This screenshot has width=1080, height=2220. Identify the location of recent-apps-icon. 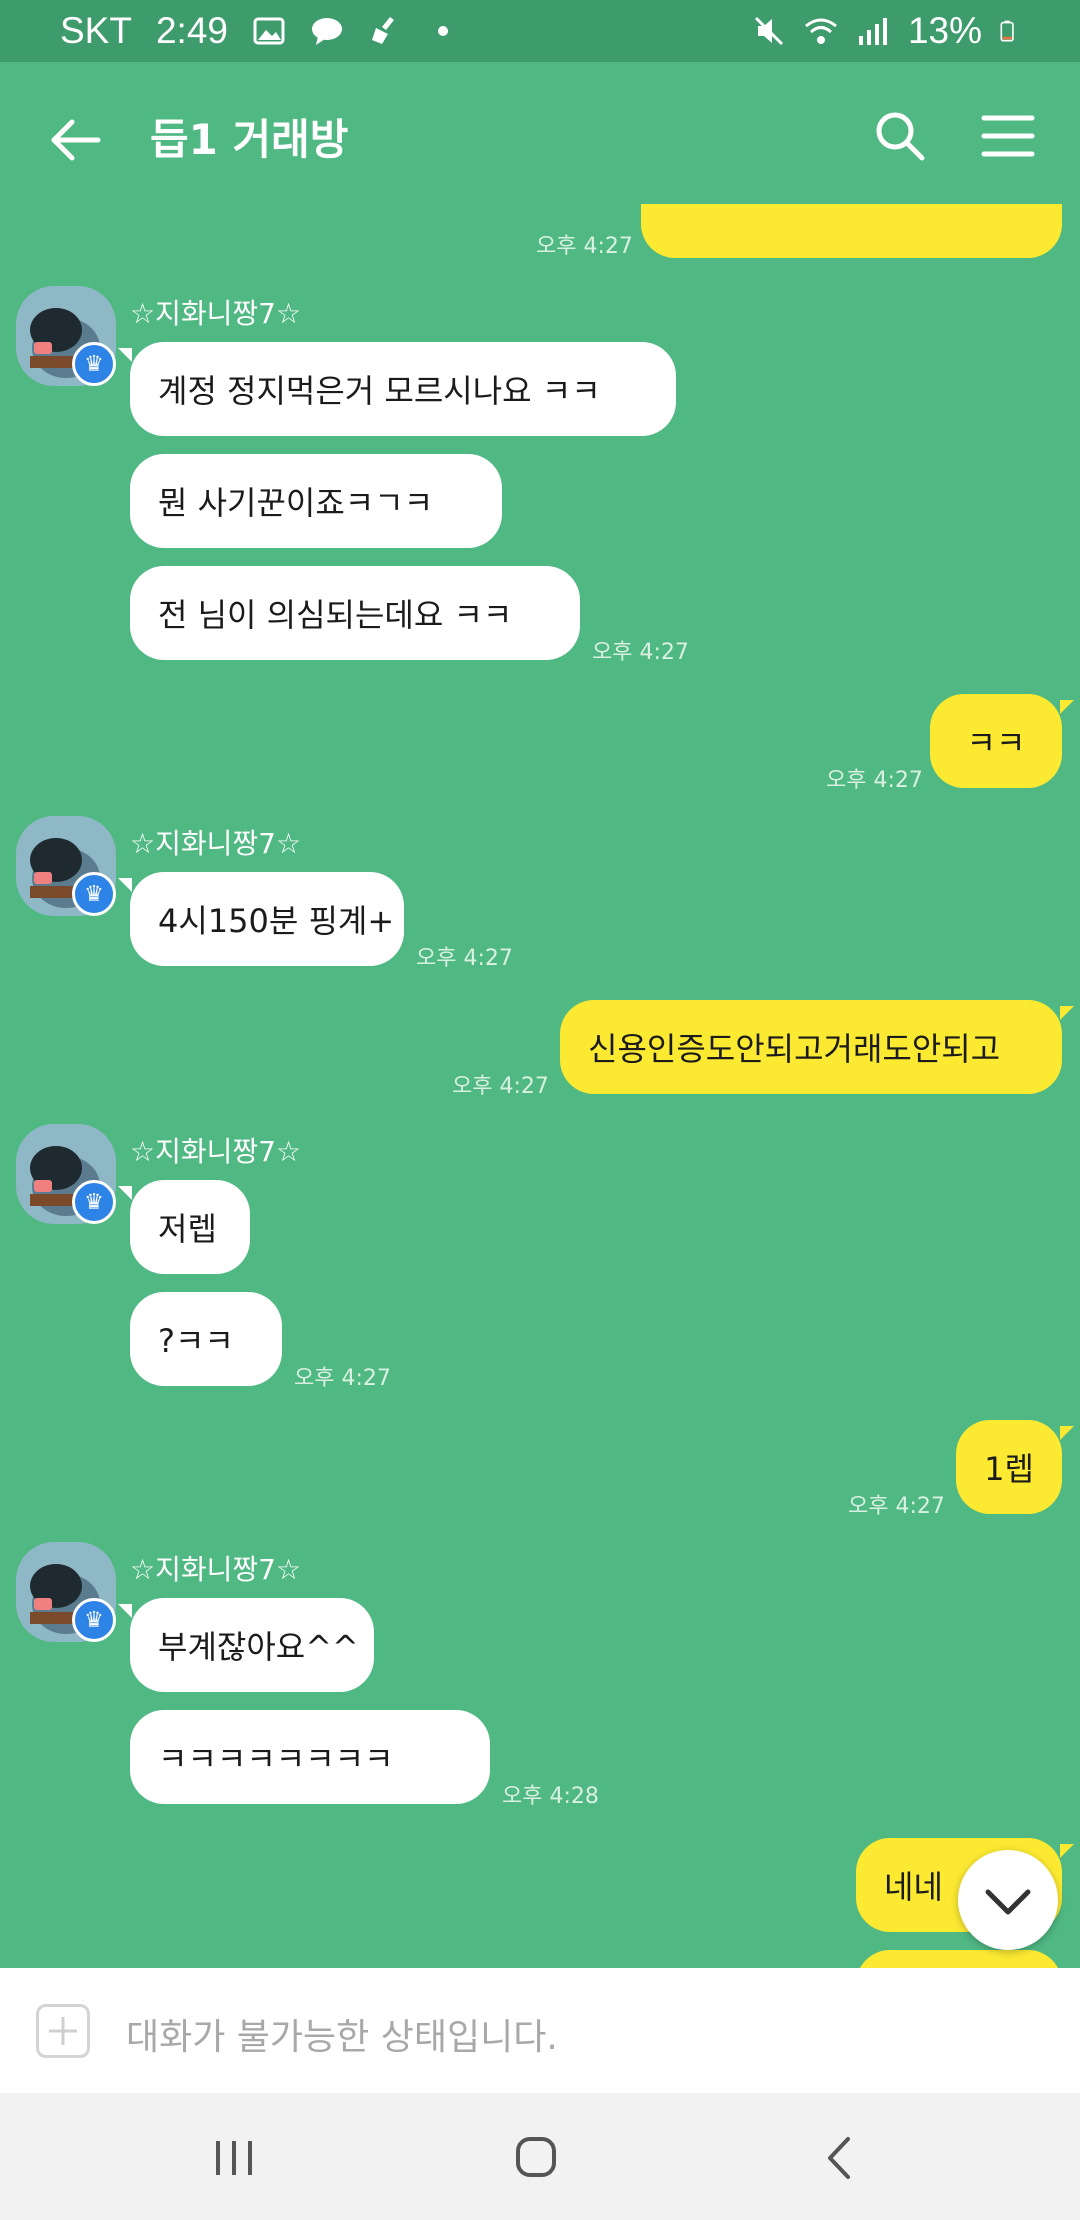
(234, 2158).